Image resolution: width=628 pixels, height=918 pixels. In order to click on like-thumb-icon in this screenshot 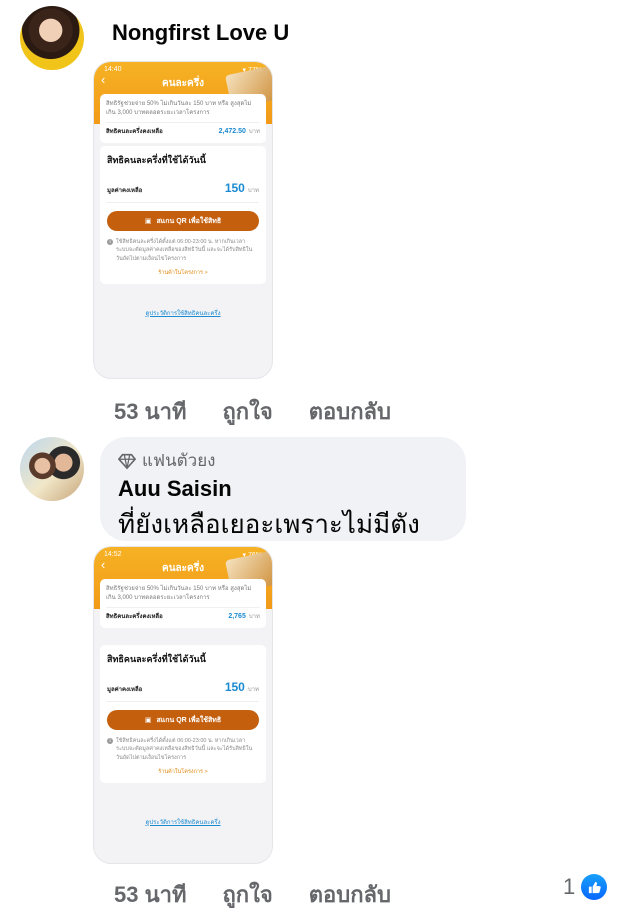, I will do `click(594, 887)`.